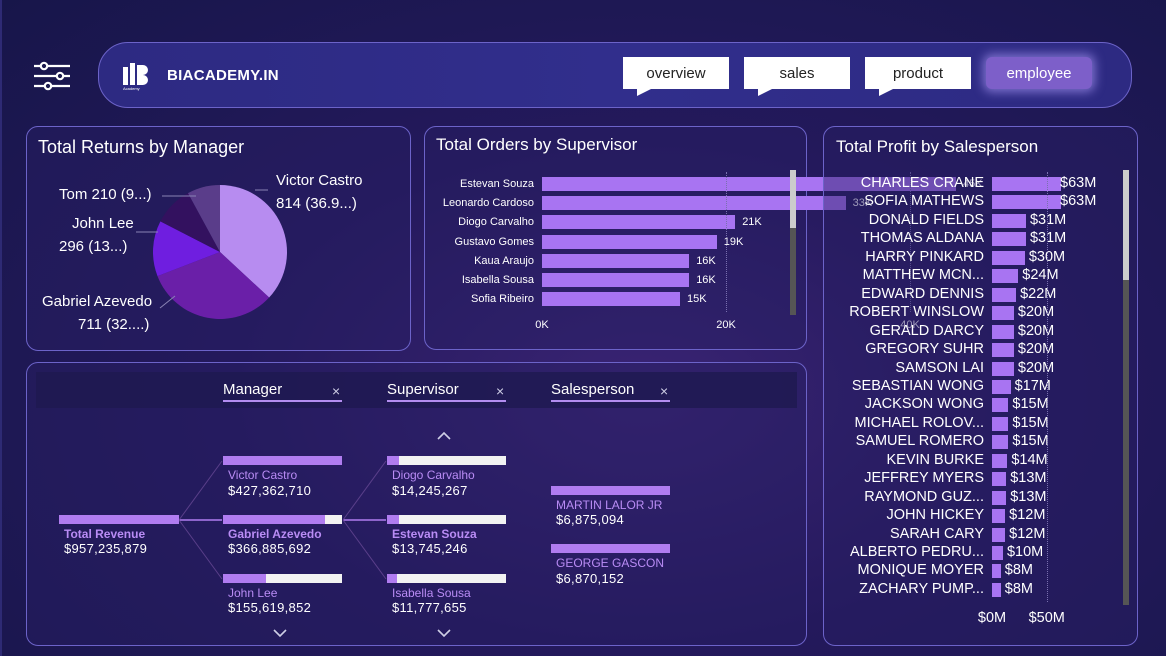 The image size is (1166, 656). I want to click on orders-category-label: Diogo Carvalho, so click(496, 222).